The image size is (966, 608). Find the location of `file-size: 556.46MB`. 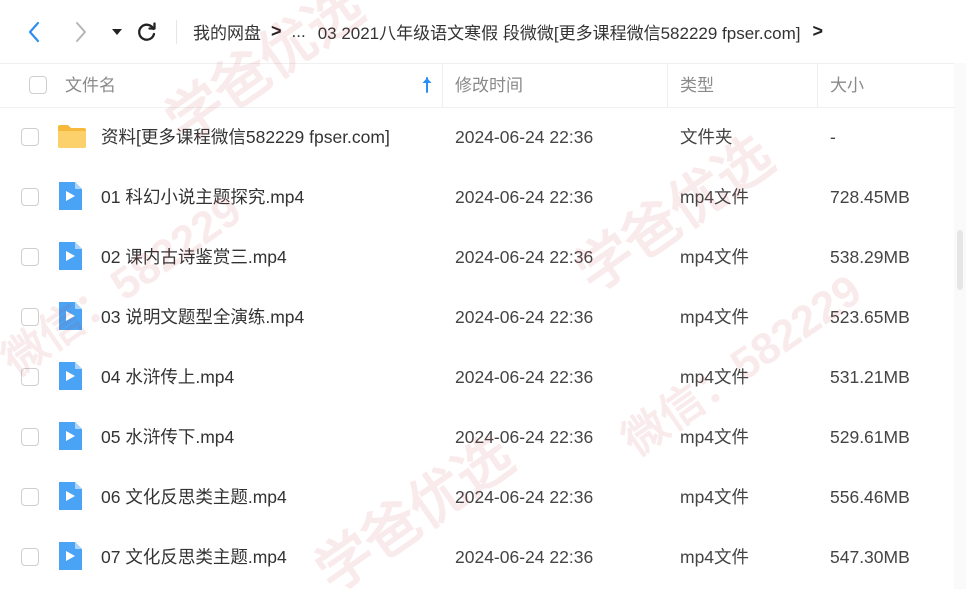

file-size: 556.46MB is located at coordinates (870, 497).